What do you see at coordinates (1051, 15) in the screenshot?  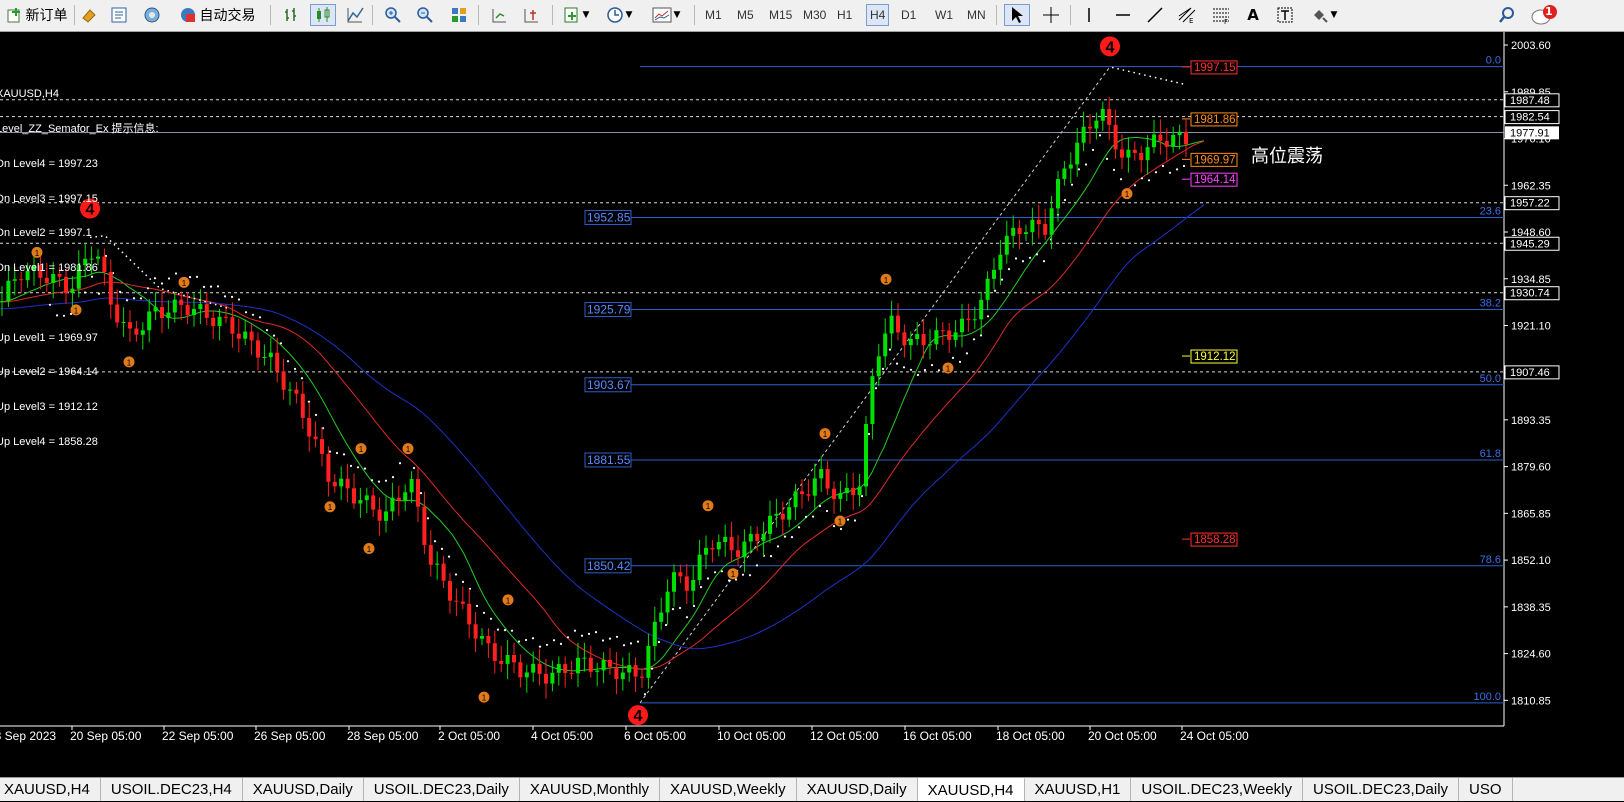 I see `crosshair-icon` at bounding box center [1051, 15].